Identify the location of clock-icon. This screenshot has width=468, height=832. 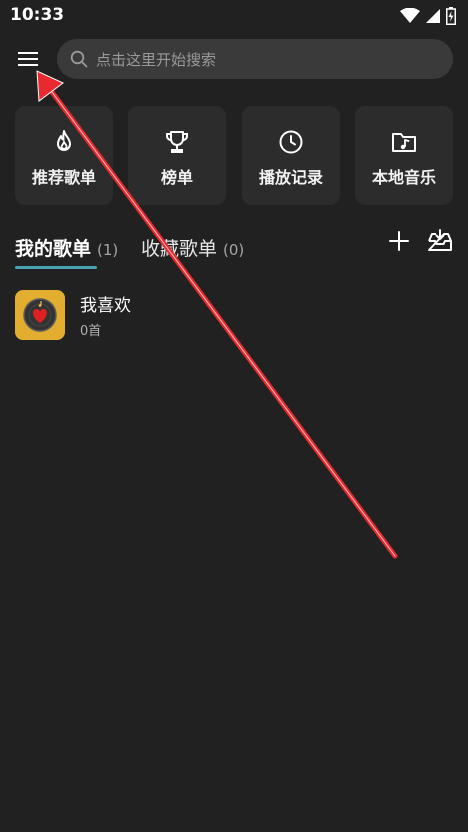
(291, 142).